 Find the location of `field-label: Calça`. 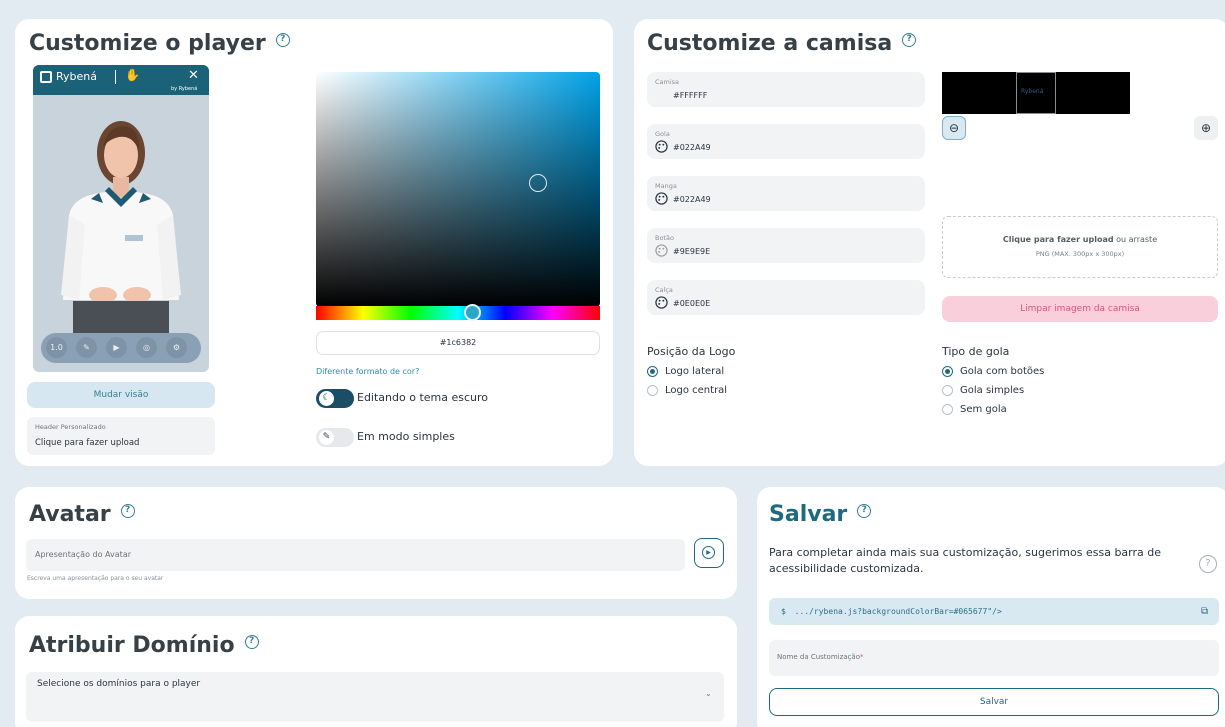

field-label: Calça is located at coordinates (664, 290).